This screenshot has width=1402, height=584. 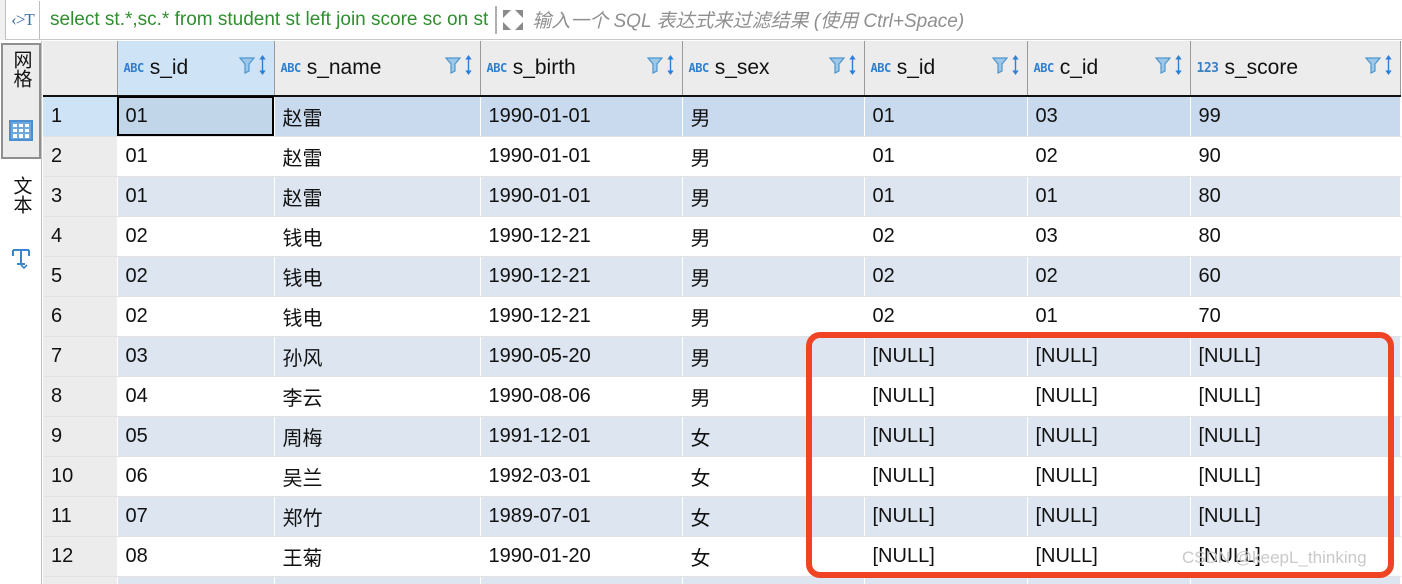 What do you see at coordinates (722, 276) in the screenshot?
I see `table-row: 5 02 钱电 1990-12-21 男 02 02 60` at bounding box center [722, 276].